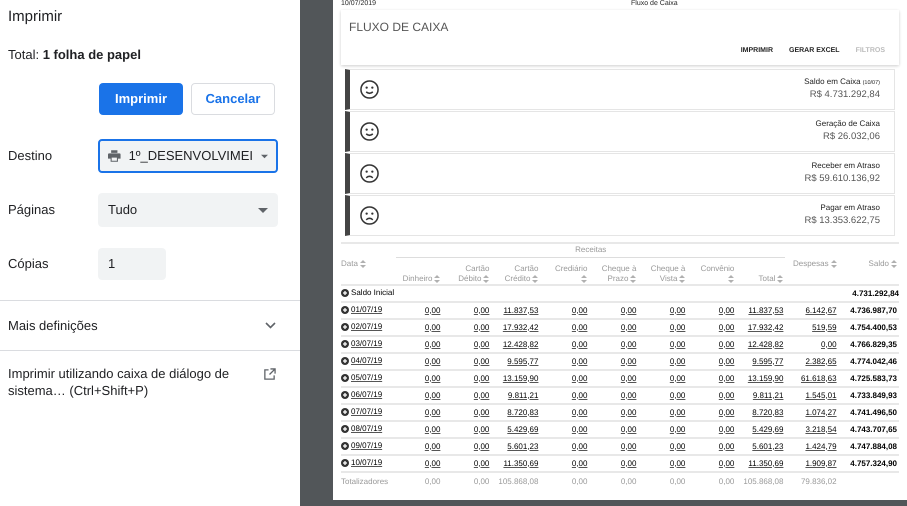  I want to click on cancel-button: Cancelar, so click(233, 99).